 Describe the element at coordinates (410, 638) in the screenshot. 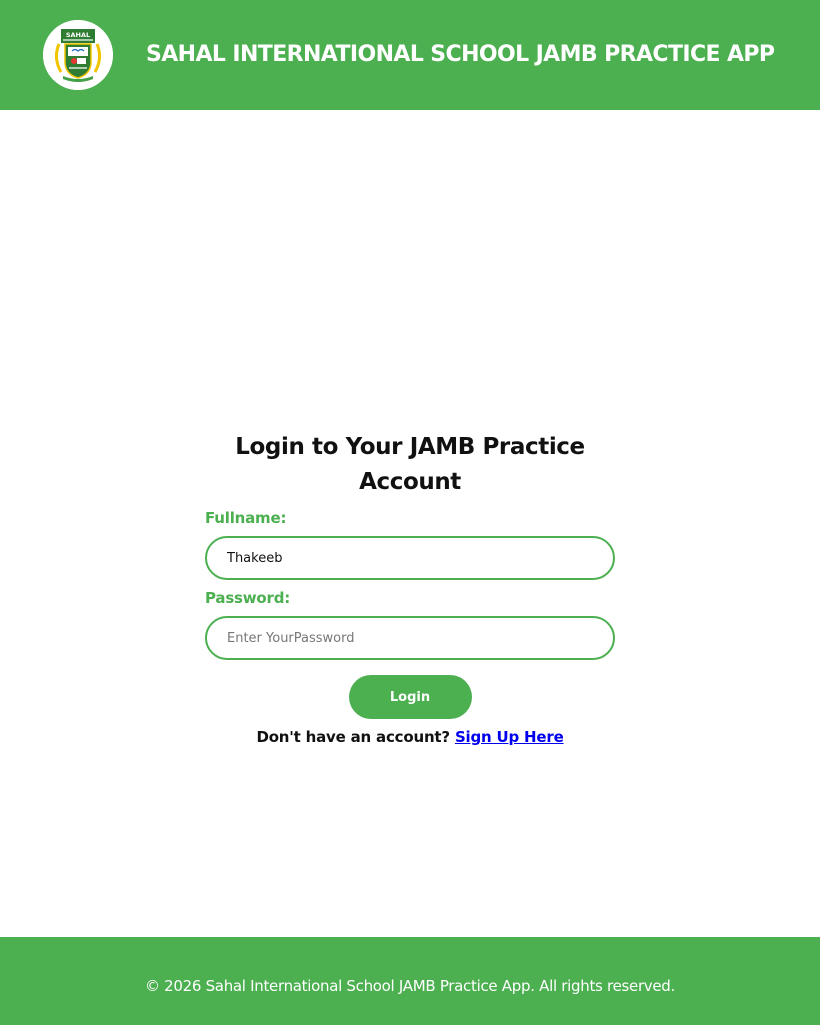

I see `password-input` at that location.